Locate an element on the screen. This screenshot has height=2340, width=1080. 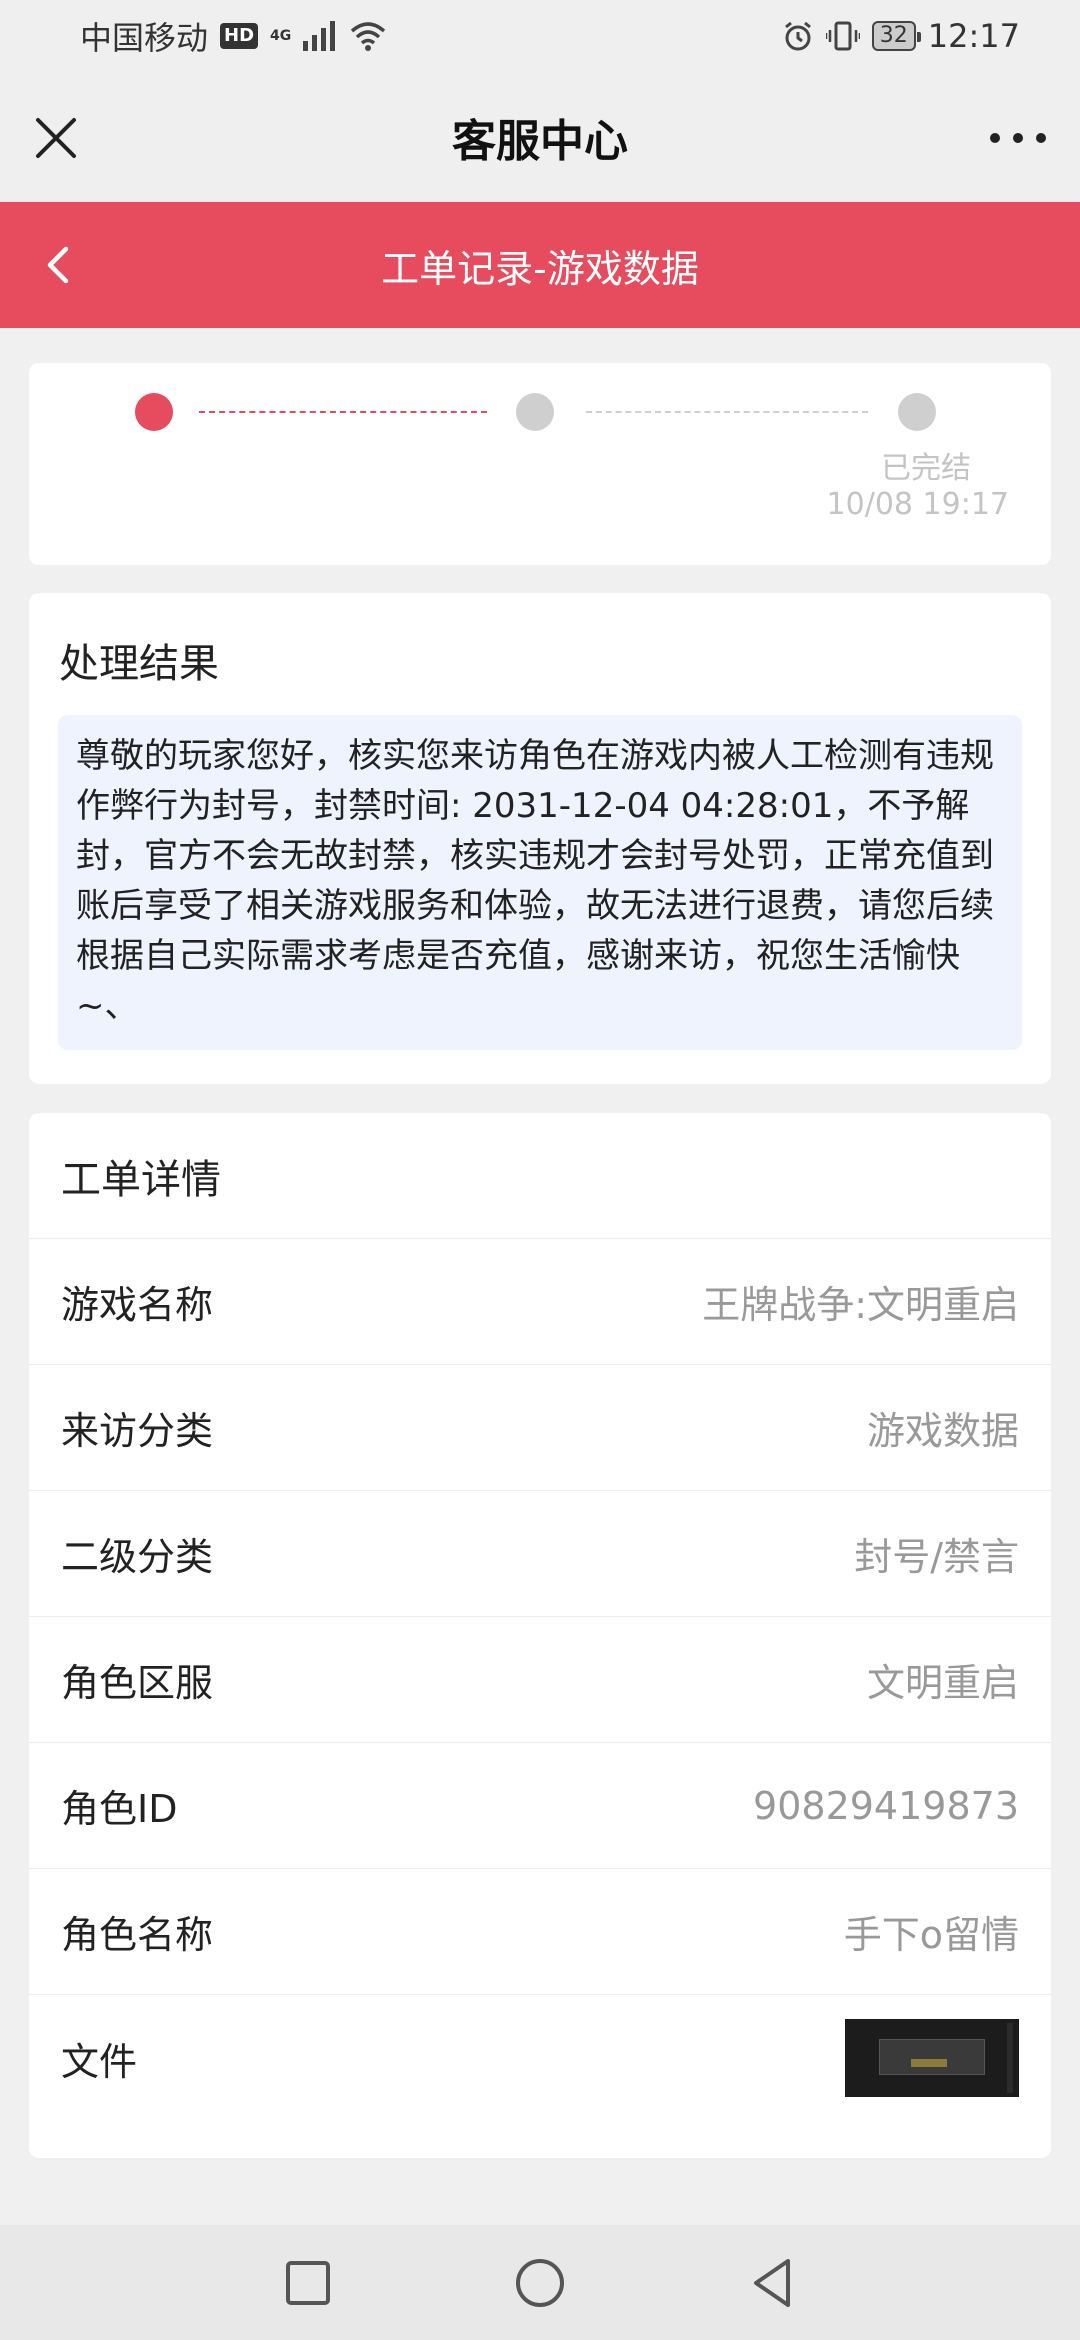
row-label: 角色名称 is located at coordinates (137, 1935).